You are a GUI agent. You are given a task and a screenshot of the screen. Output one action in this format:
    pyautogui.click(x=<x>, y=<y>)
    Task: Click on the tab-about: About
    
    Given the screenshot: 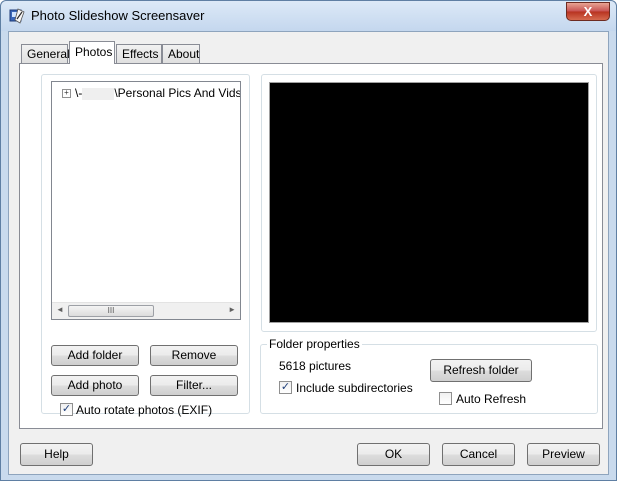 What is the action you would take?
    pyautogui.click(x=181, y=53)
    